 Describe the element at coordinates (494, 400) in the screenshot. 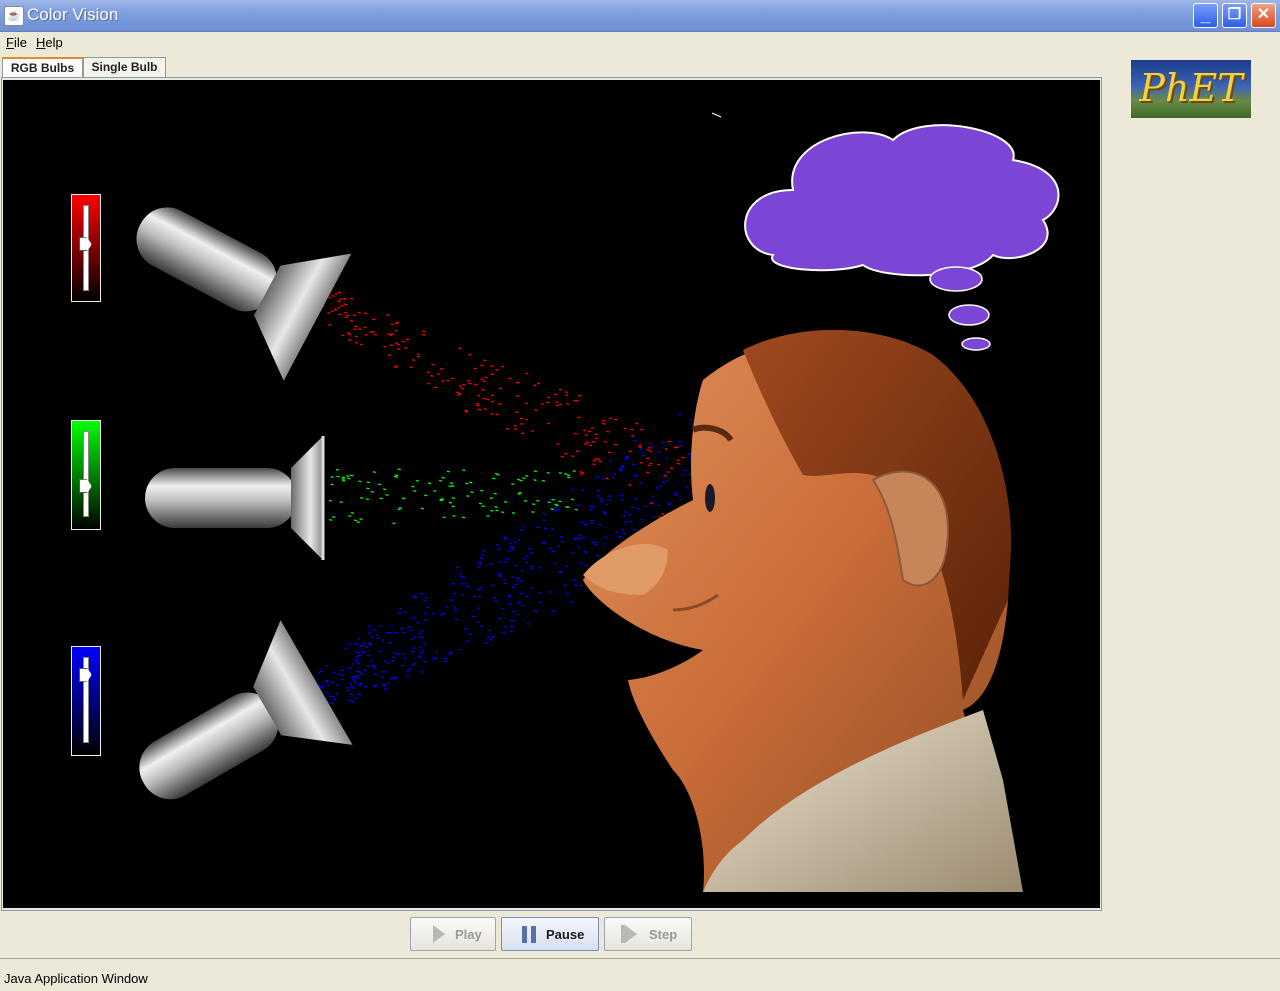

I see `red-photon-stream` at that location.